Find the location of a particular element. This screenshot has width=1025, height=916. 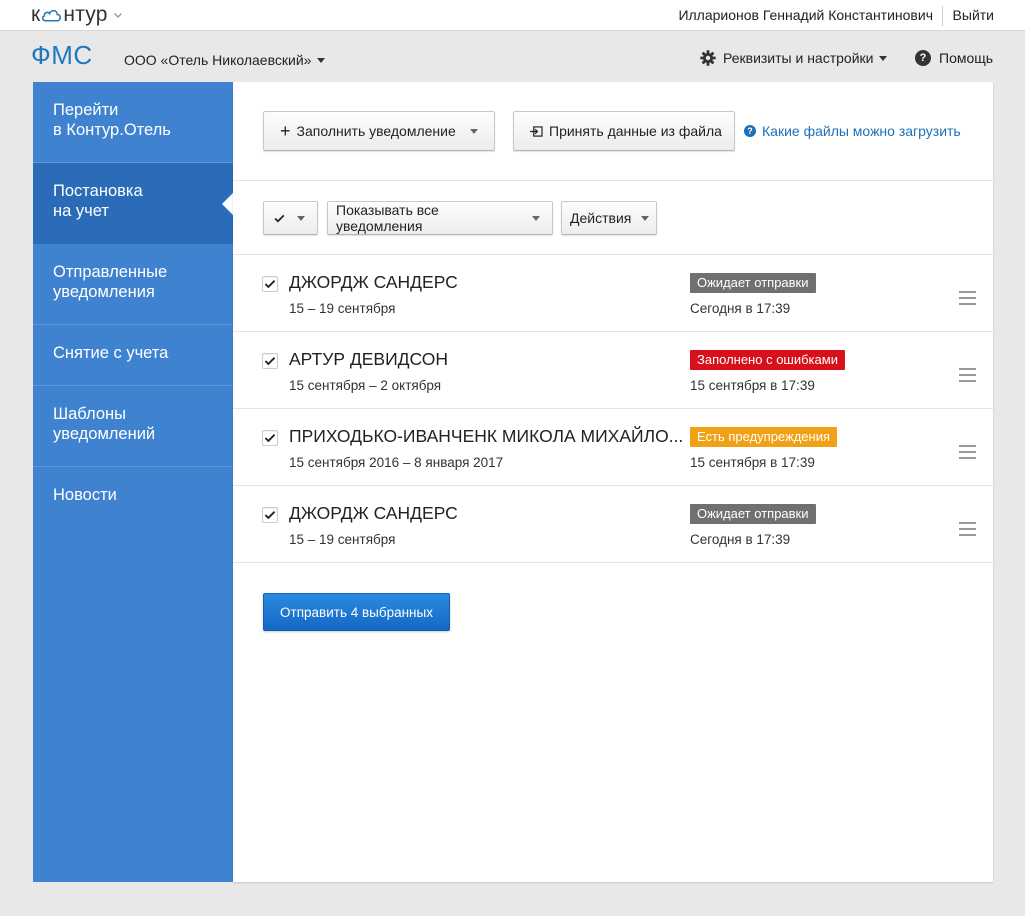

settings-menu: Реквизиты и настройки is located at coordinates (794, 58).